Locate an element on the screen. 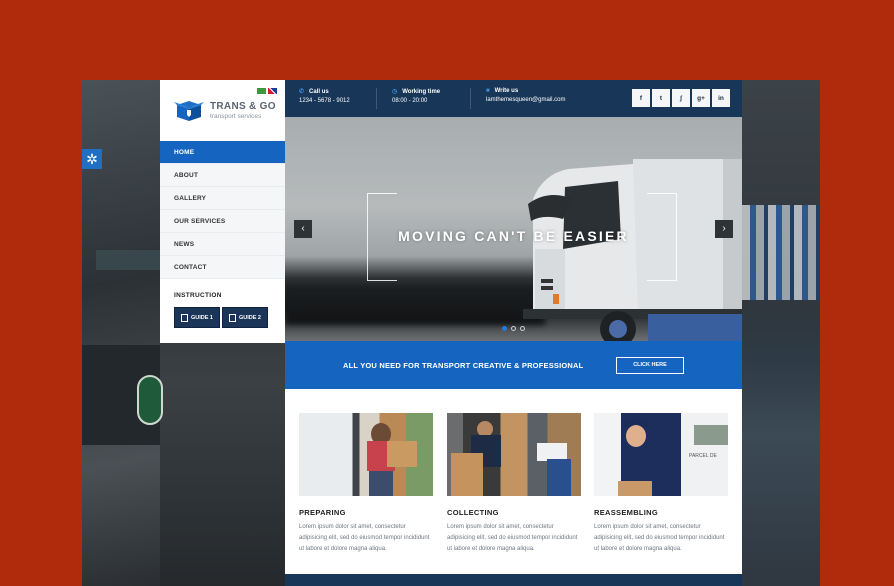 This screenshot has height=586, width=894. linkedin-icon: in is located at coordinates (721, 98).